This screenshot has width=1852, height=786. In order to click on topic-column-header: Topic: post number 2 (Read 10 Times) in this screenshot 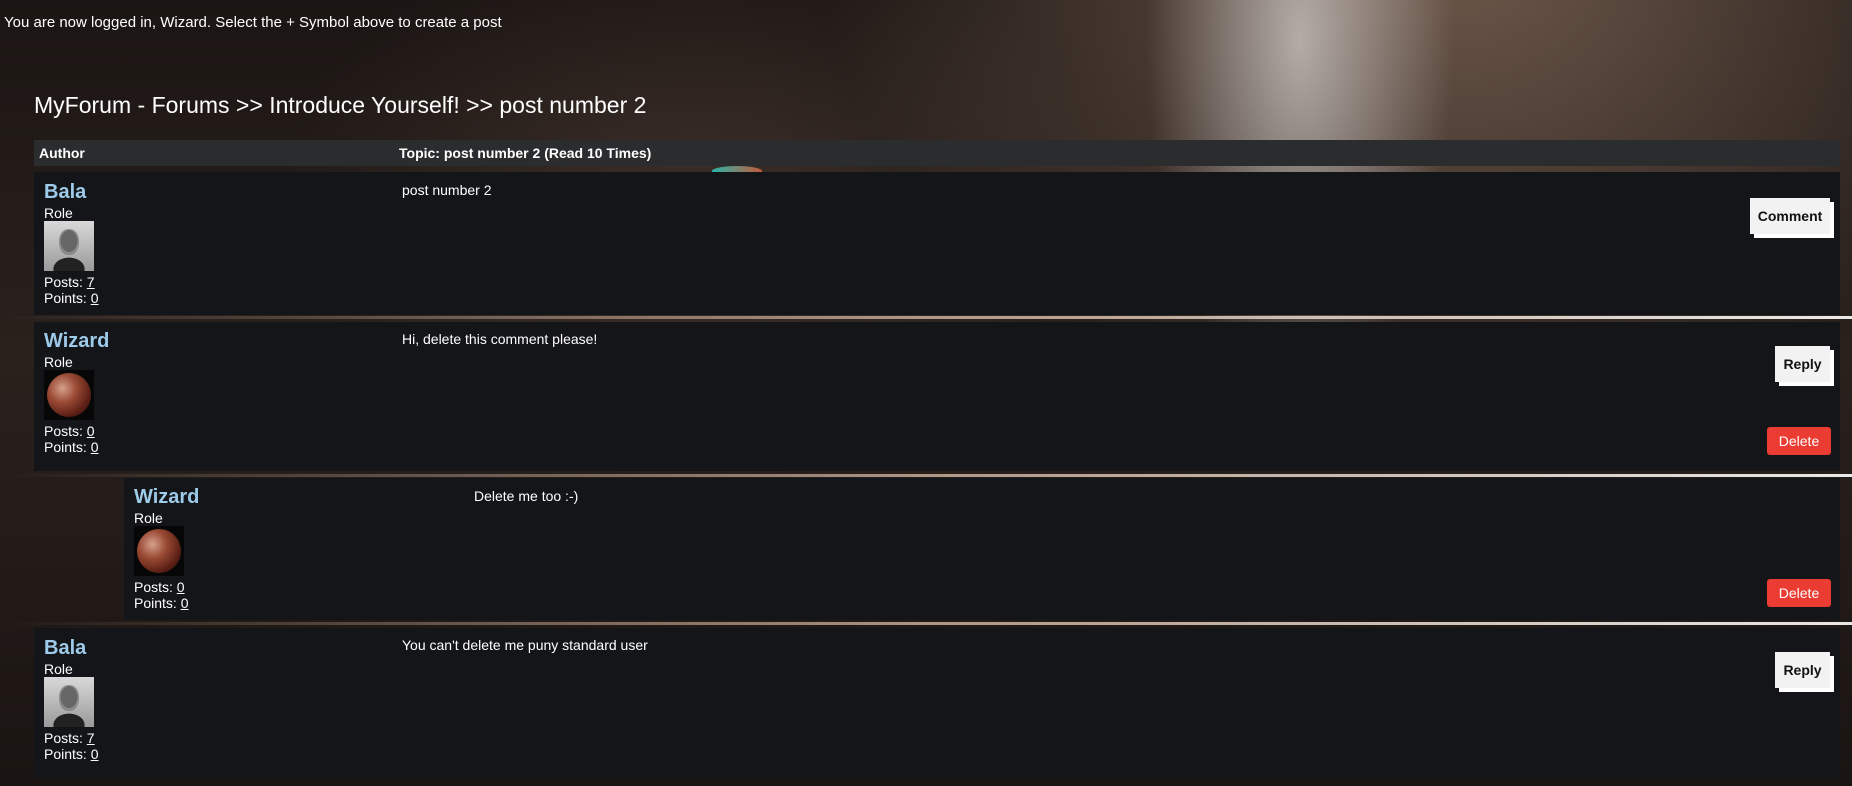, I will do `click(525, 153)`.